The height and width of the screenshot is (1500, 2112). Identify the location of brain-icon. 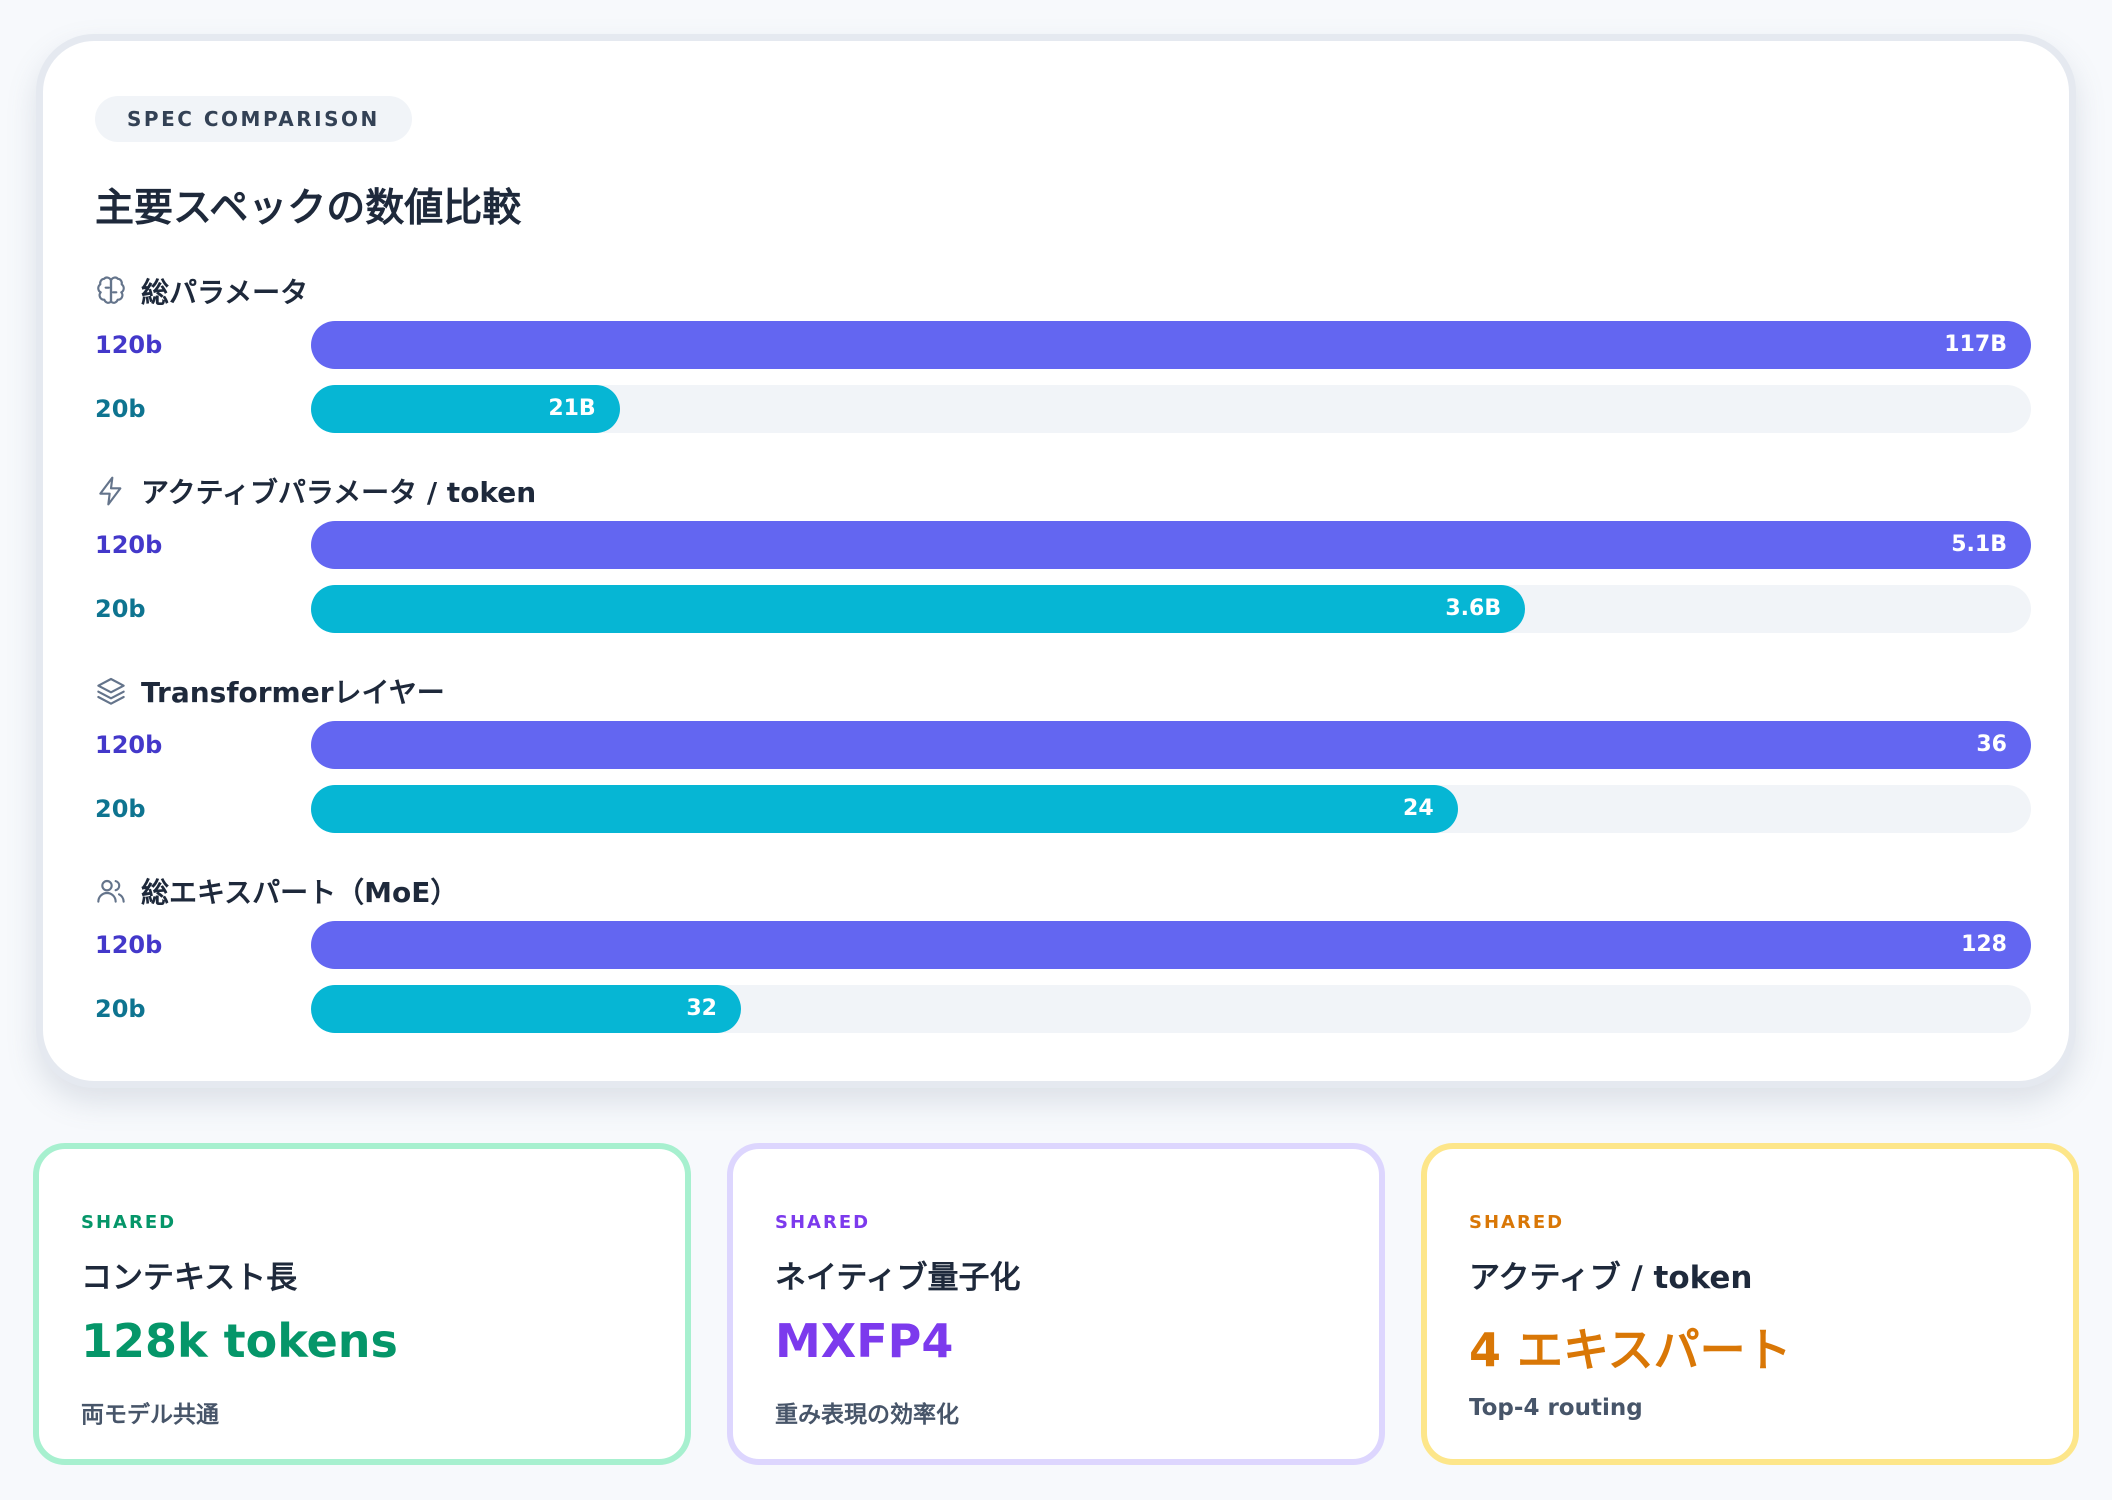
(111, 290).